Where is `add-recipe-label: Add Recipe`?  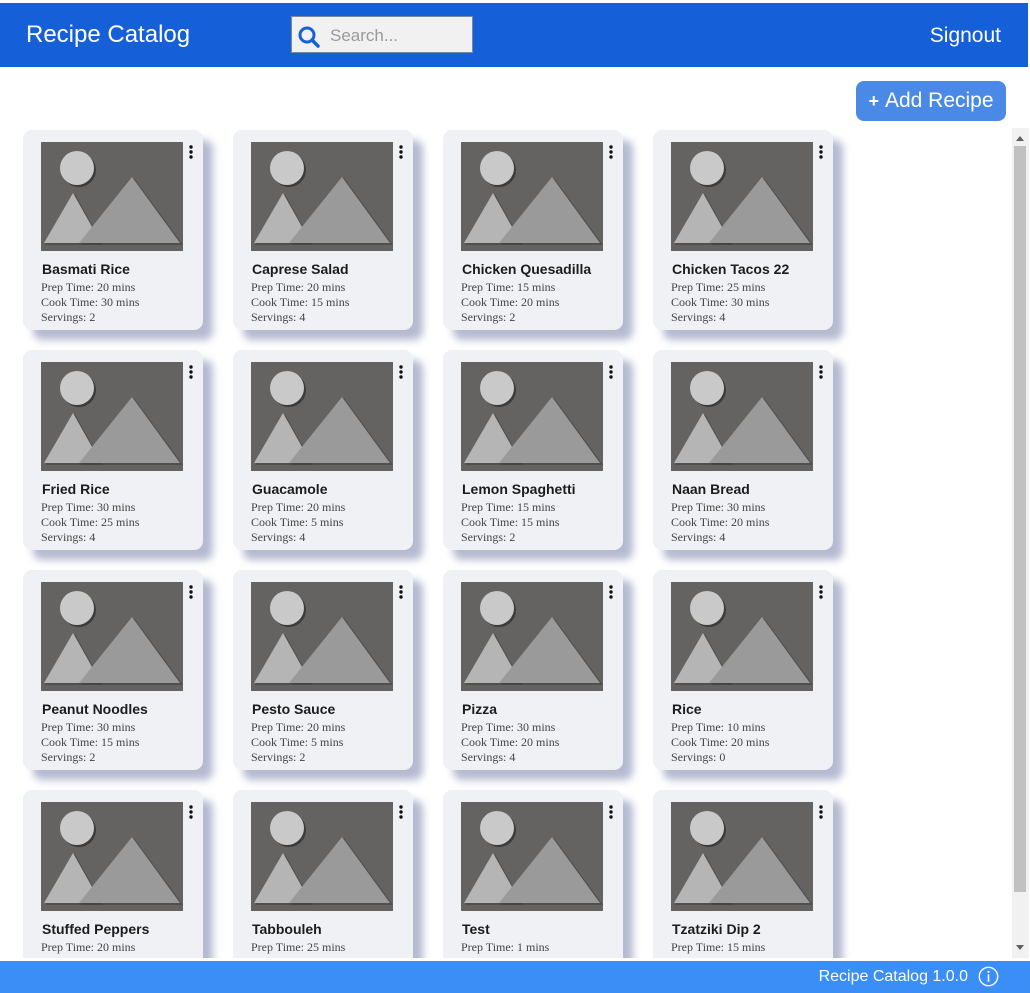 add-recipe-label: Add Recipe is located at coordinates (939, 100).